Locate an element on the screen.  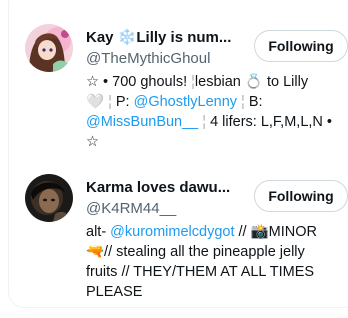
bio-text: 💍 to Lilly is located at coordinates (276, 82).